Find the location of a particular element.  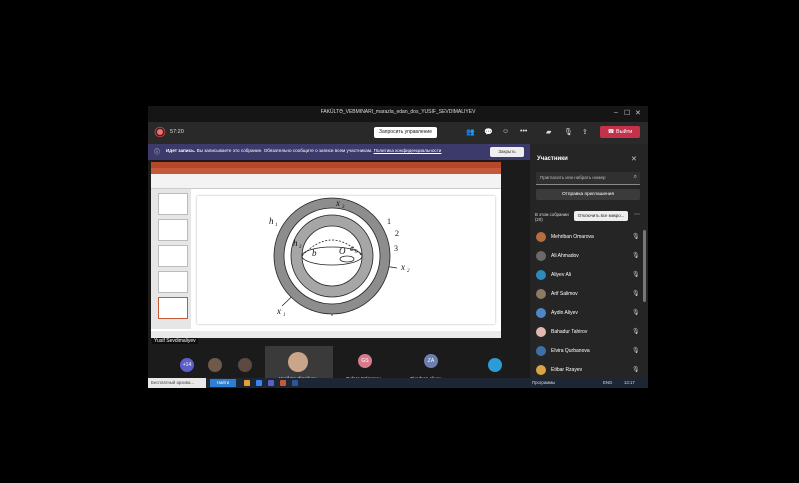

invite-input: Пригласить или набрать номер ⌕ is located at coordinates (588, 178).